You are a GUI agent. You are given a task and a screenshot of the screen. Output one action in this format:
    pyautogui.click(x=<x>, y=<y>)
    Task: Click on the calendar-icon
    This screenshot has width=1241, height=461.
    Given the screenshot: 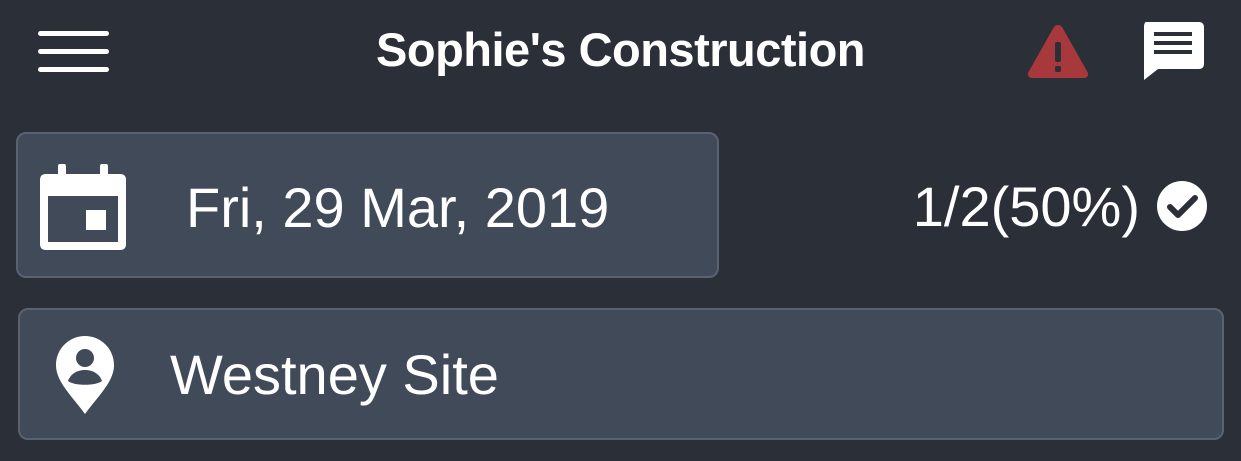 What is the action you would take?
    pyautogui.click(x=83, y=207)
    